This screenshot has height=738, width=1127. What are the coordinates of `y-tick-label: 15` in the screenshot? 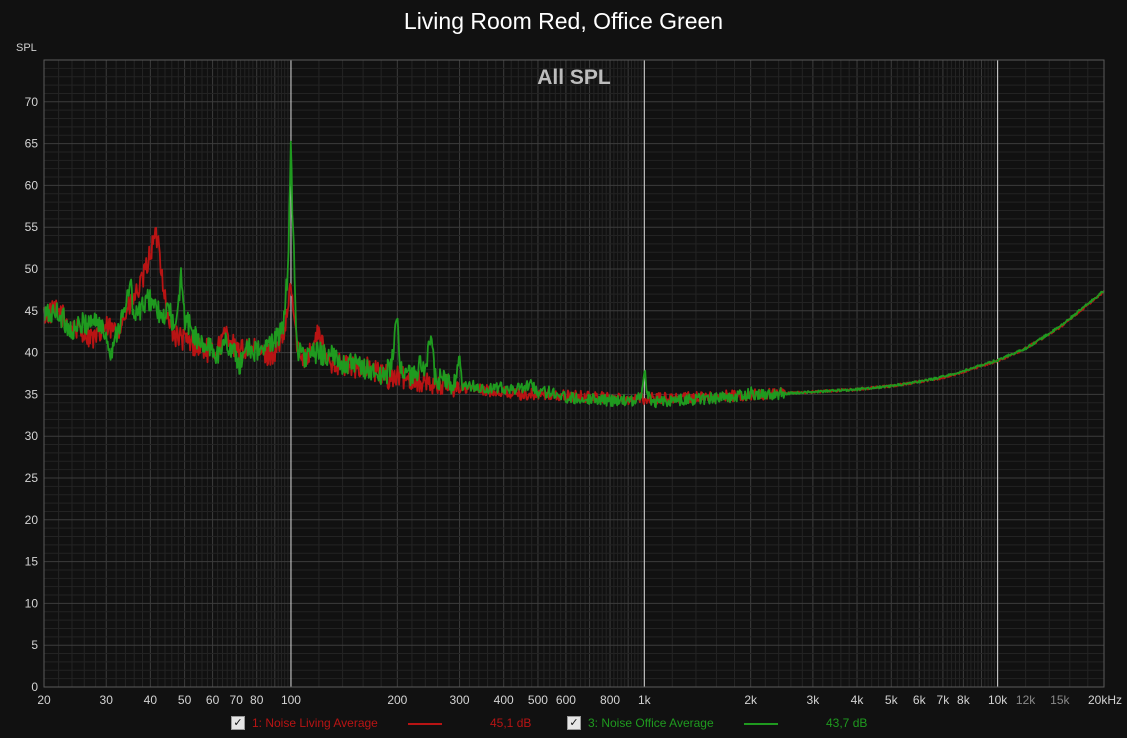 It's located at (32, 562).